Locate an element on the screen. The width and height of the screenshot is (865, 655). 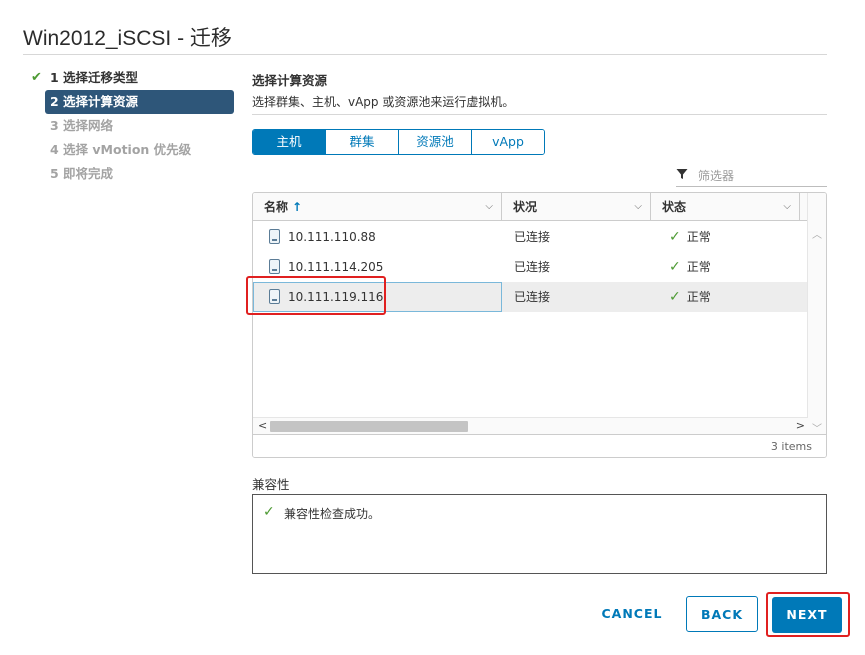
step-label: 1 选择迁移类型 is located at coordinates (94, 77).